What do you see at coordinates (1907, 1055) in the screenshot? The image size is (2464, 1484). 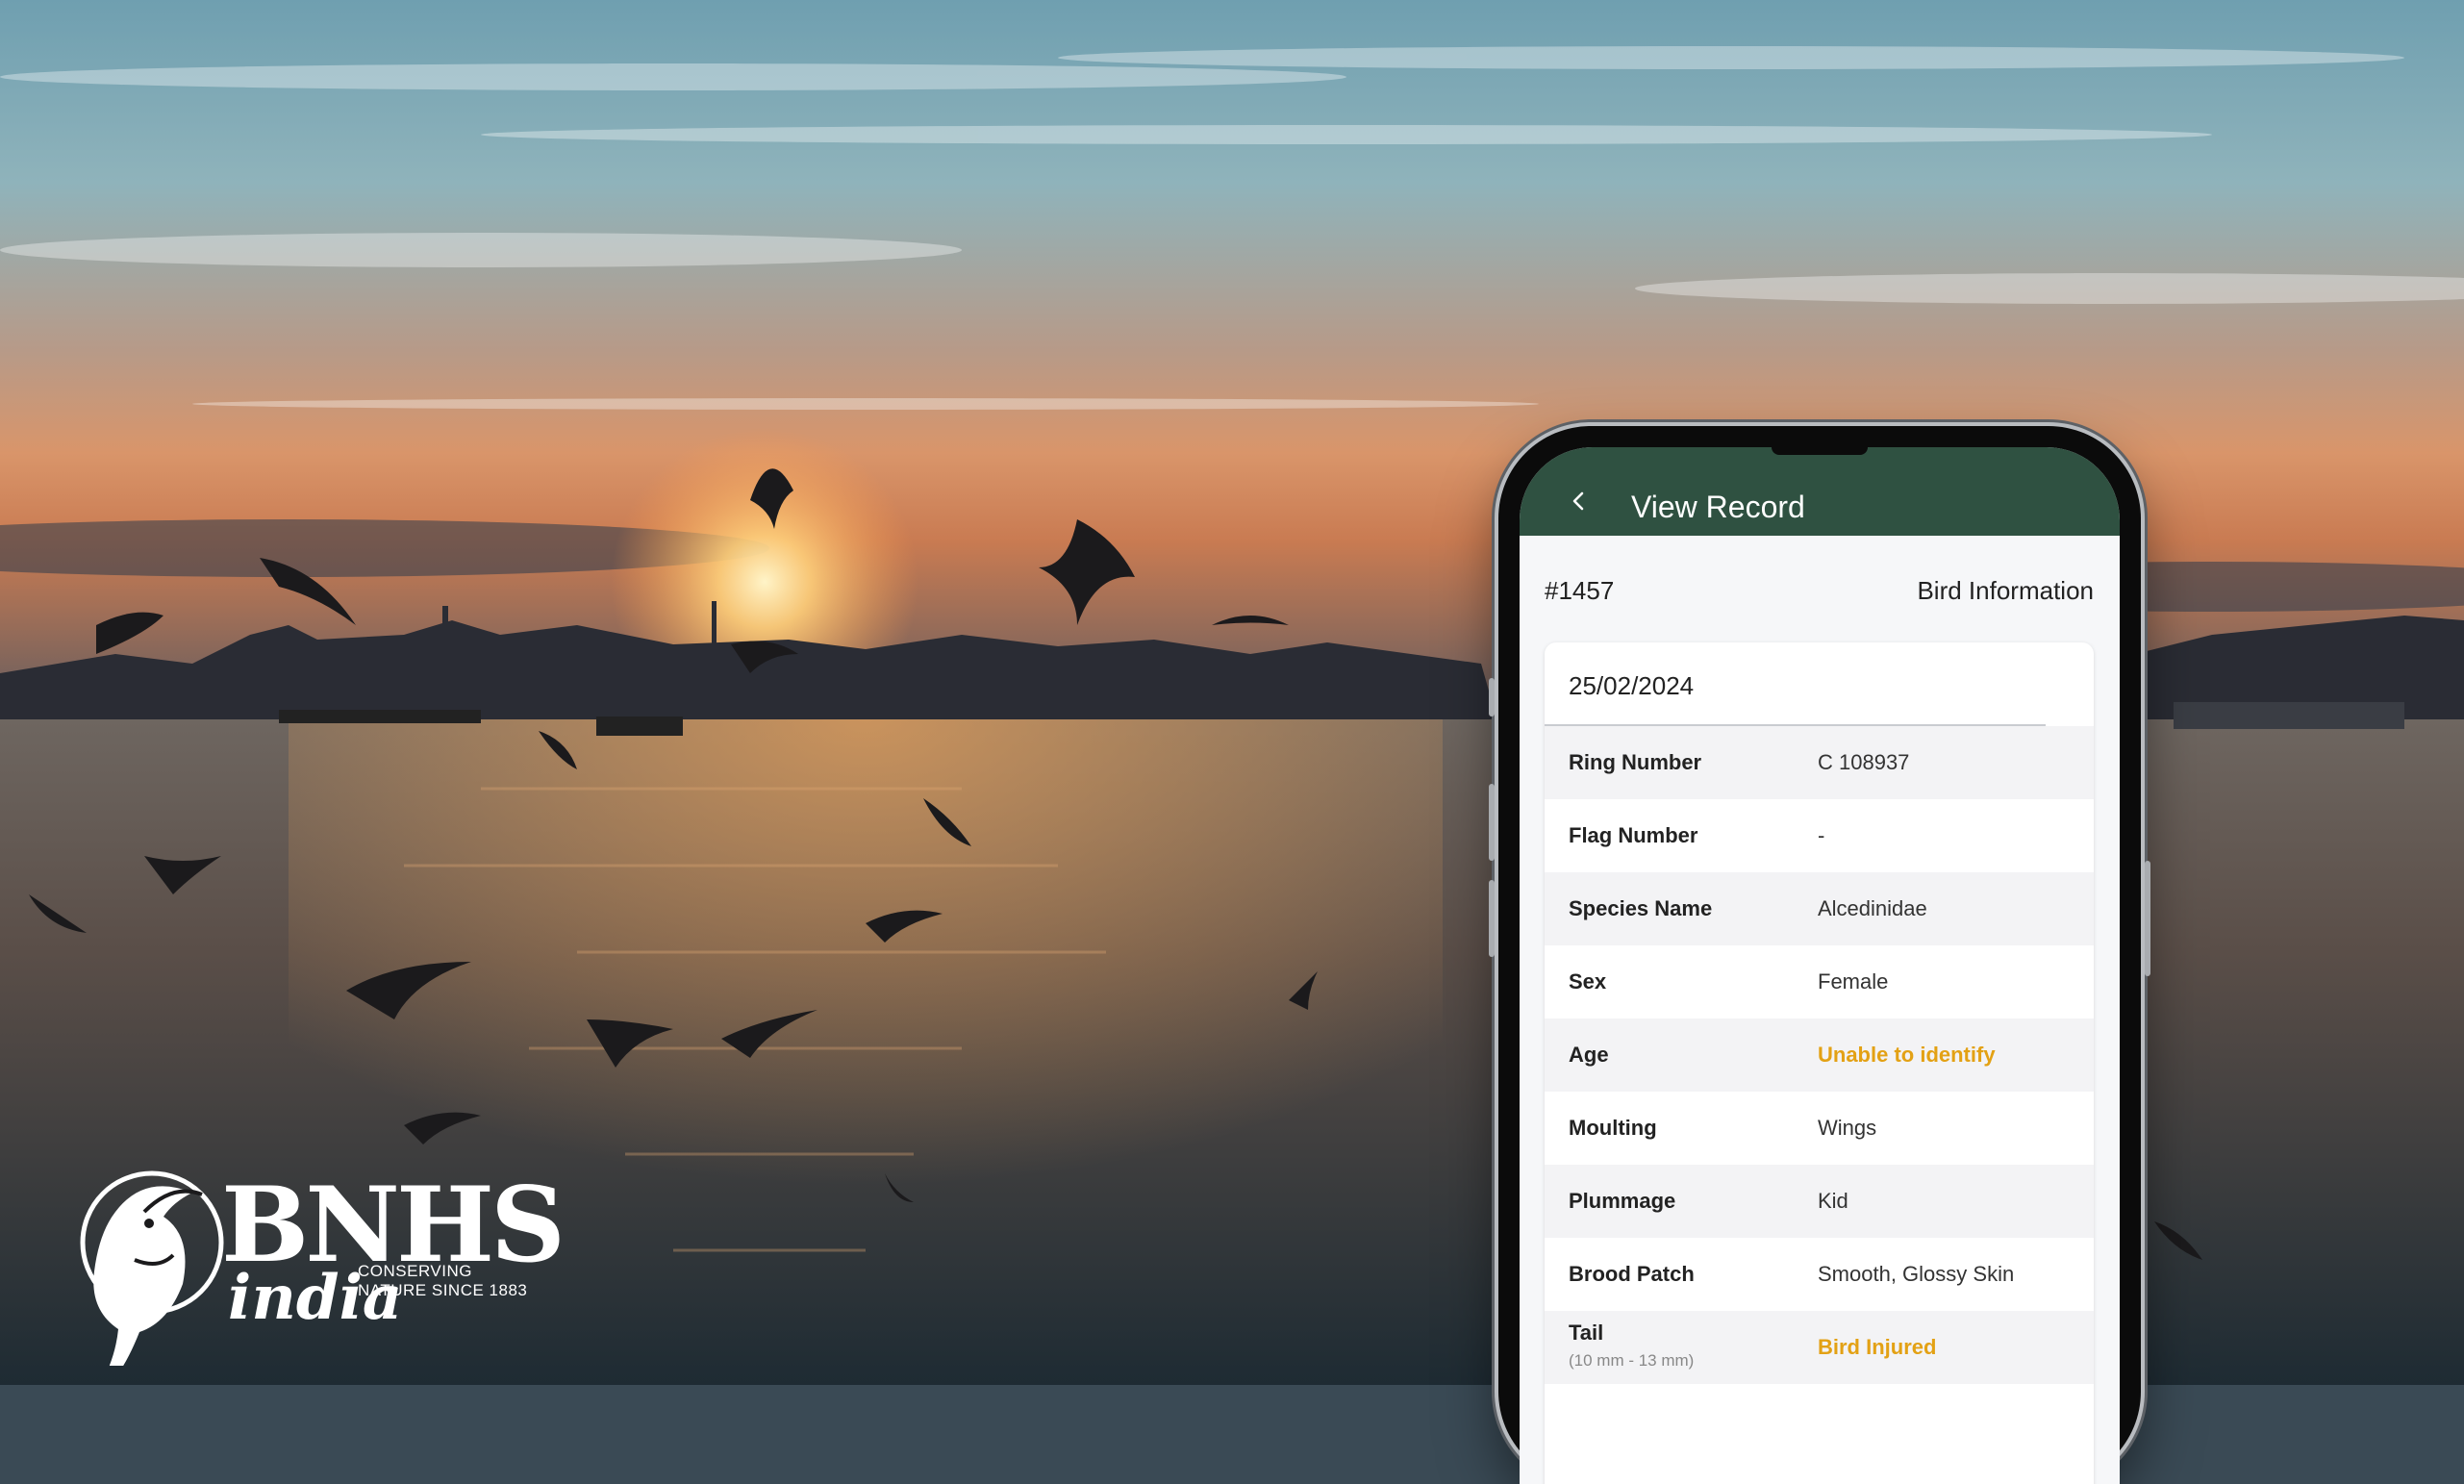 I see `field-value-warning: Unable to identify` at bounding box center [1907, 1055].